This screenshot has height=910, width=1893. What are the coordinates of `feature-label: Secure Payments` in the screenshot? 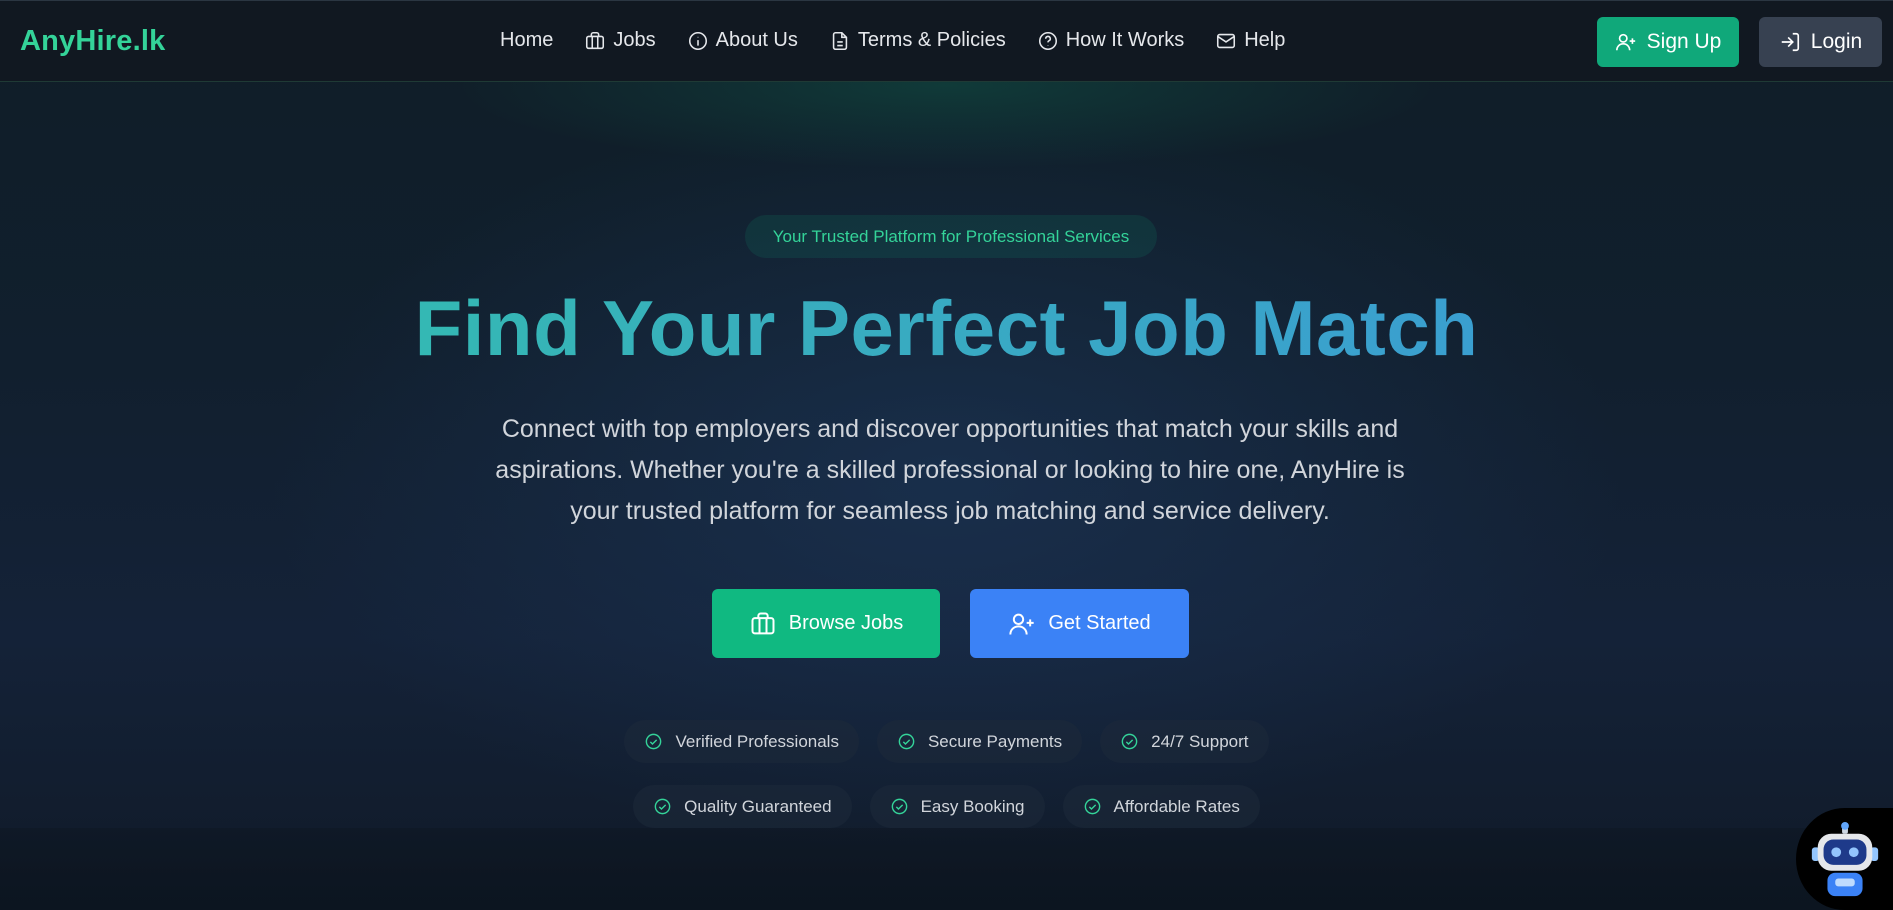 It's located at (995, 741).